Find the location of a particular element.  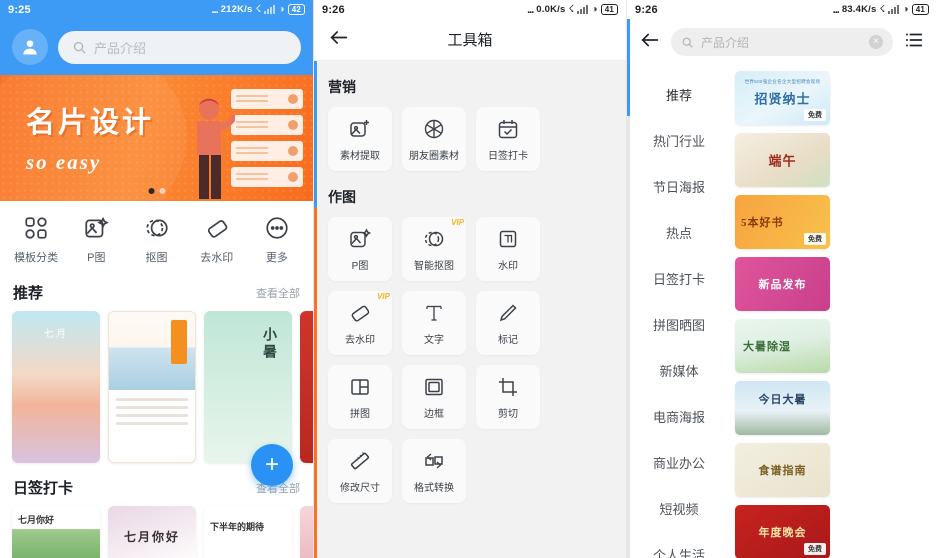

sidebar-item-collage: 拼图晒图 is located at coordinates (679, 324).